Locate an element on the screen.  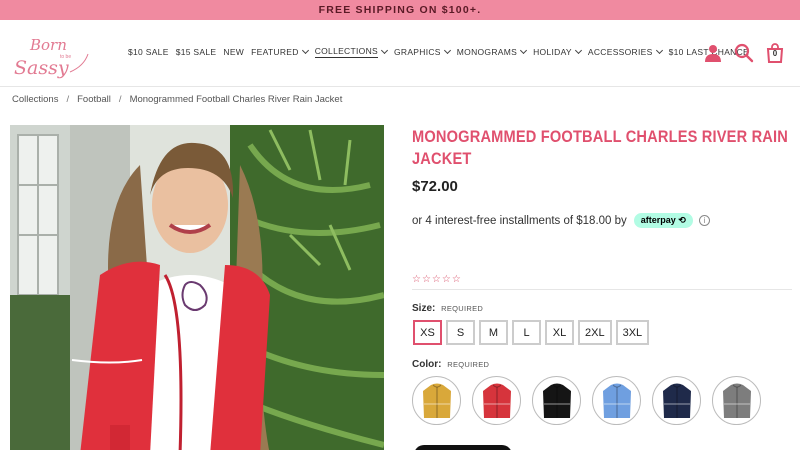
nav-item-featured: FEATURED is located at coordinates (280, 51).